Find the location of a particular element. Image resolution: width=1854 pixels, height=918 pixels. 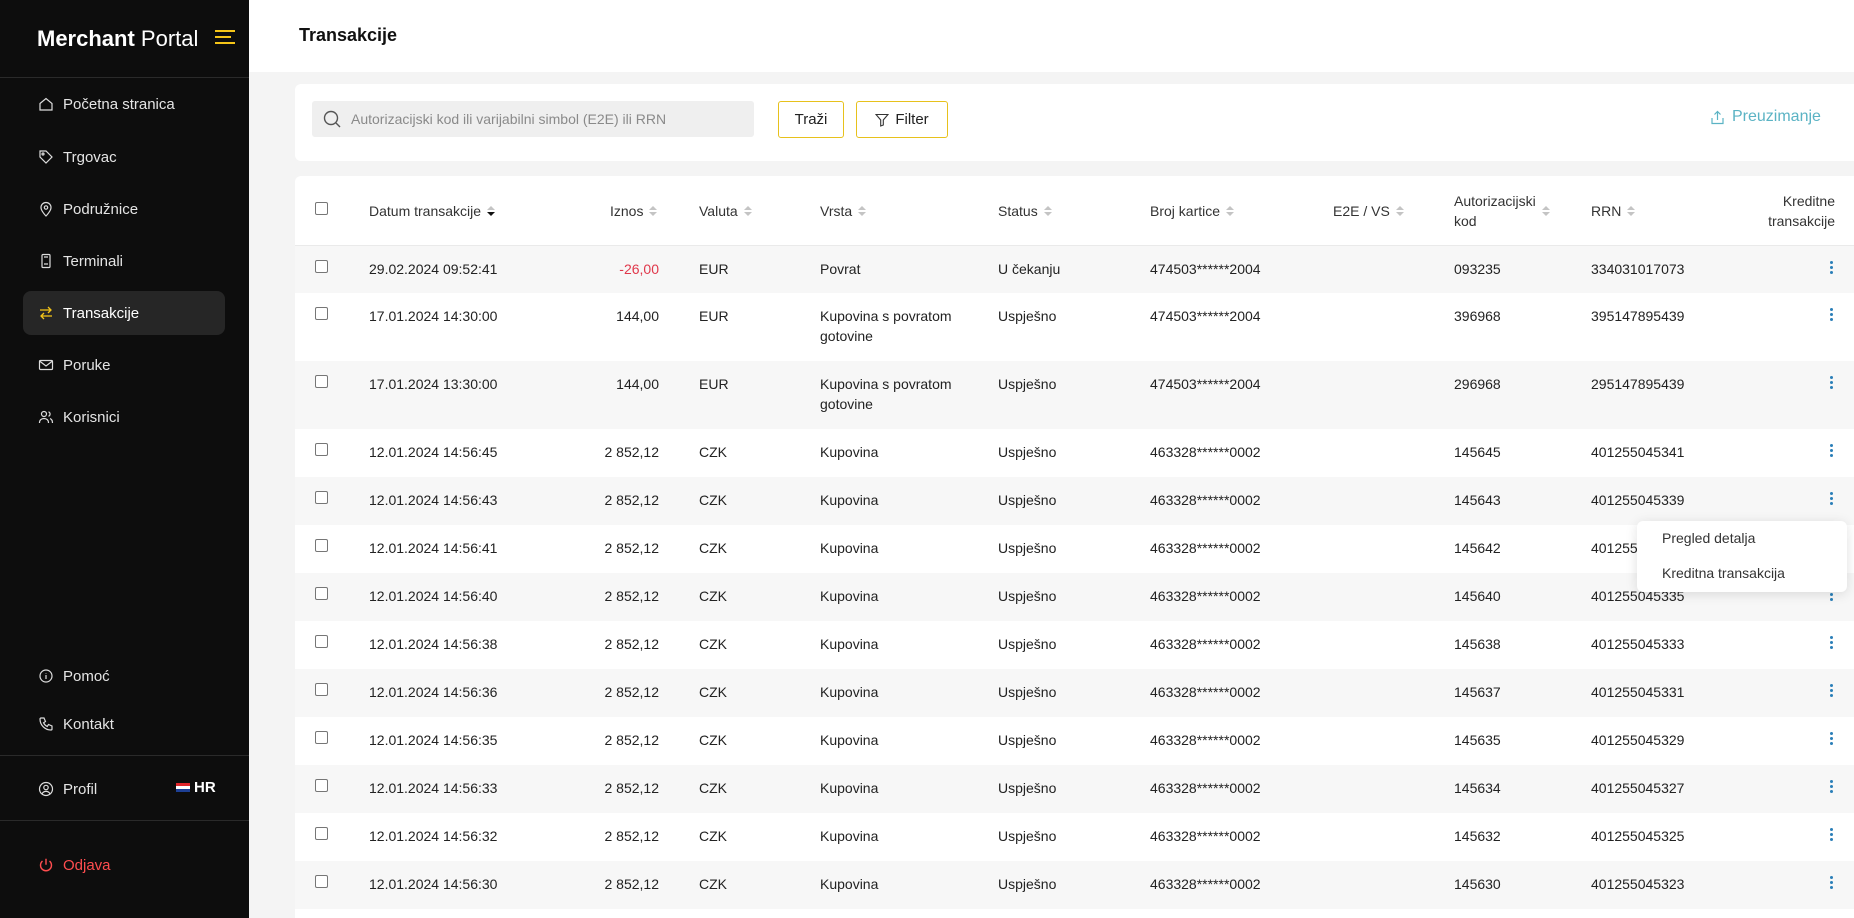

logout-button: Odjava is located at coordinates (124, 865).